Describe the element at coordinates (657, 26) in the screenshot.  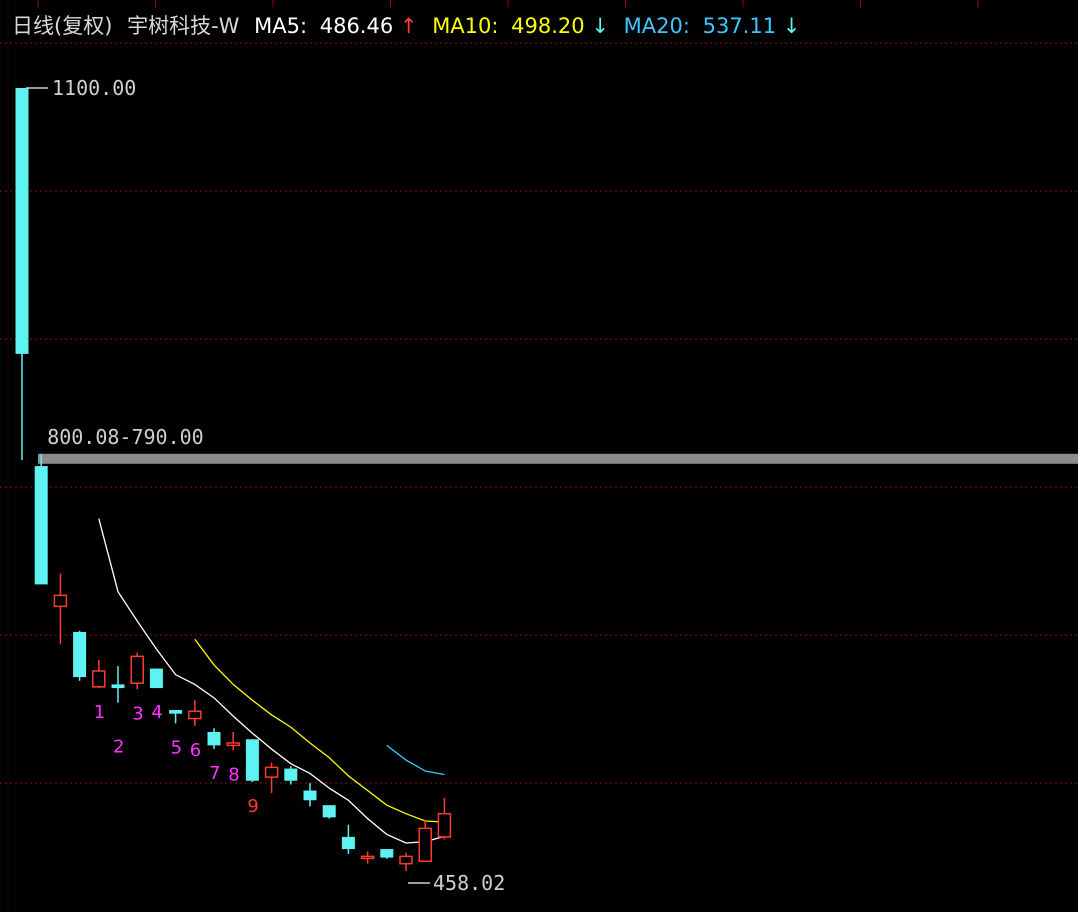
I see `ma20-label: MA20:` at that location.